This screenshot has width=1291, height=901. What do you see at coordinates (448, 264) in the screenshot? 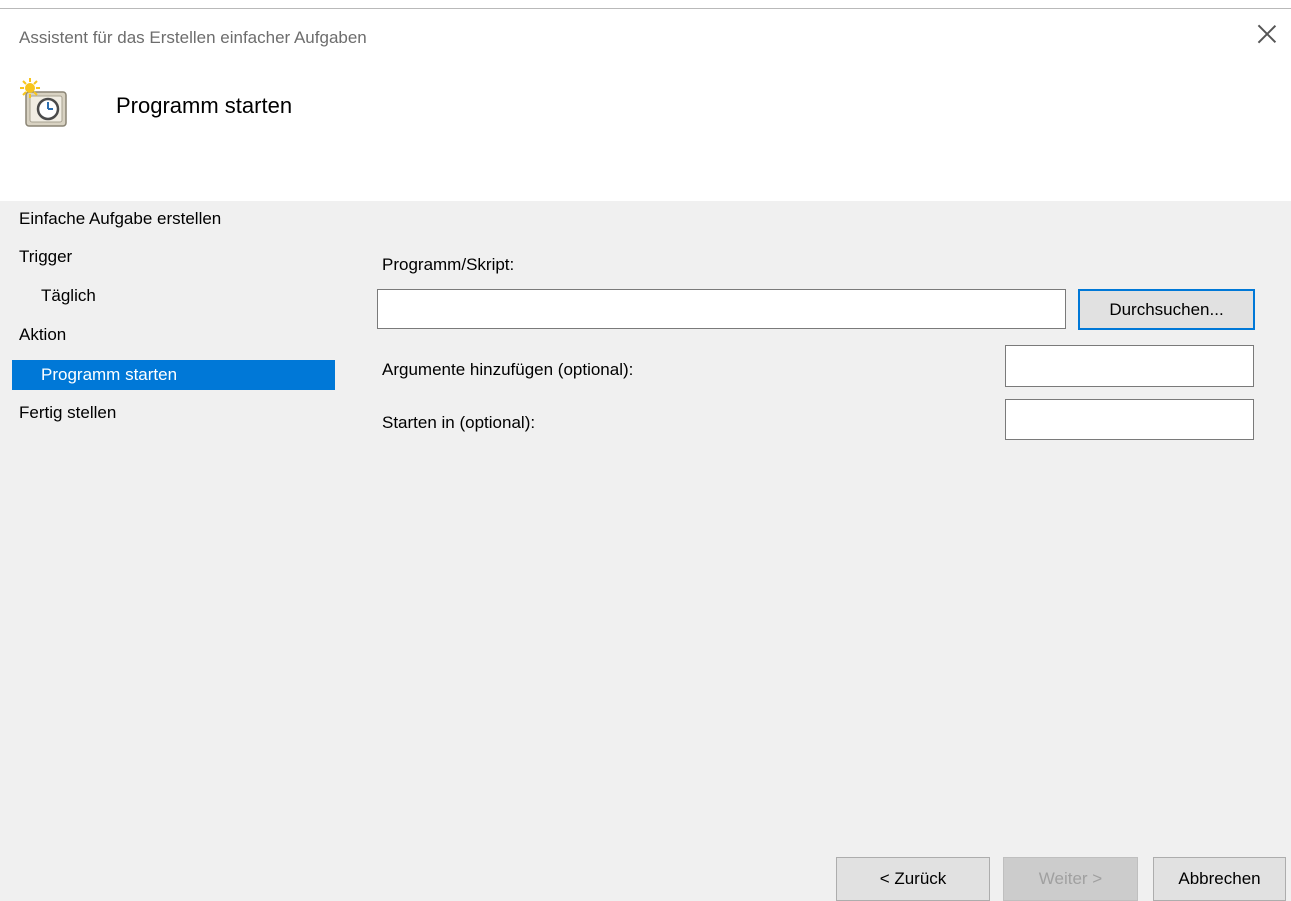
I see `program-script-label: Programm/Skript:` at bounding box center [448, 264].